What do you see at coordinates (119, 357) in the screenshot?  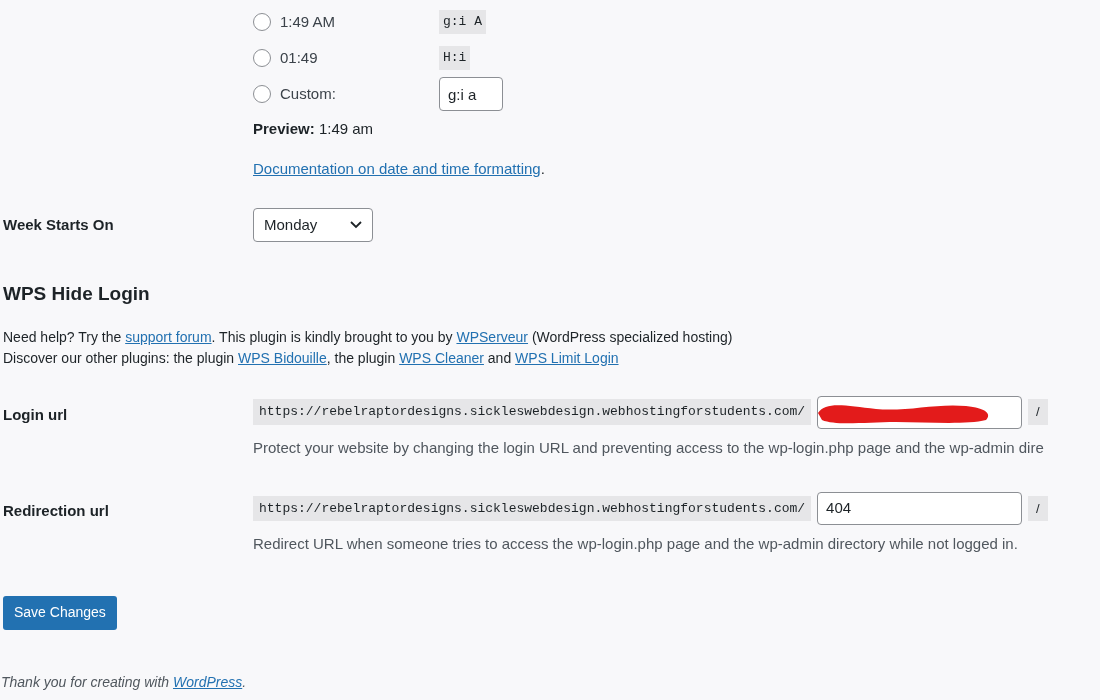 I see `help-text: Discover our other plugins: the plugin` at bounding box center [119, 357].